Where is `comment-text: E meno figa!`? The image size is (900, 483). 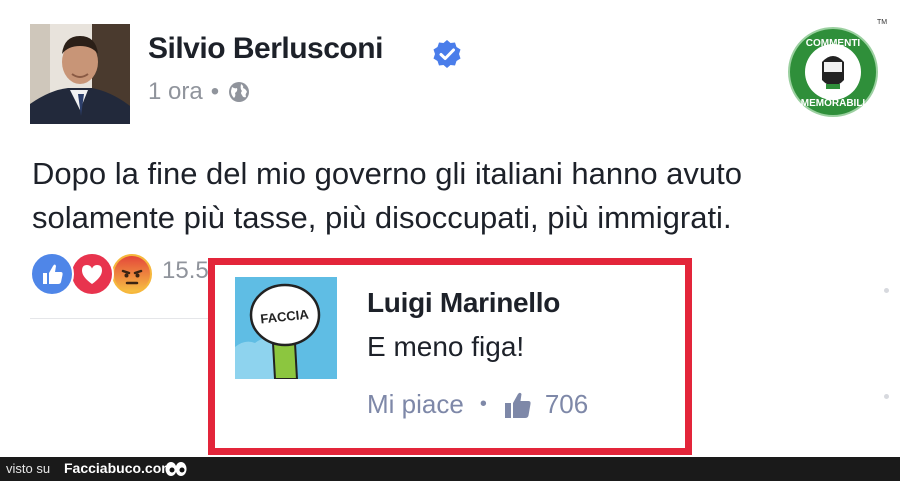 comment-text: E meno figa! is located at coordinates (446, 346).